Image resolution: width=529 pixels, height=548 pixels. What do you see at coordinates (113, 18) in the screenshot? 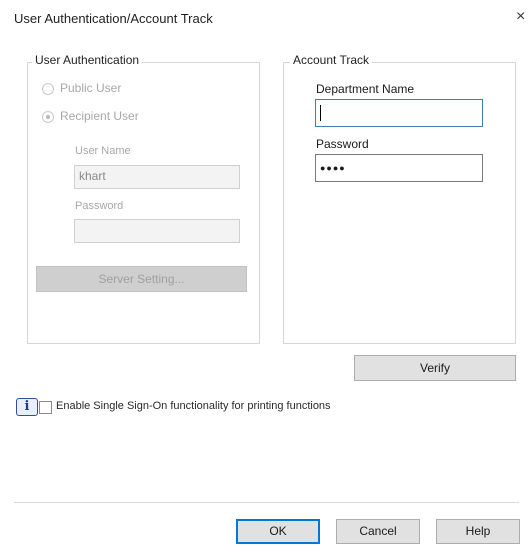
I see `dialog-title: User Authentication/Account Track` at bounding box center [113, 18].